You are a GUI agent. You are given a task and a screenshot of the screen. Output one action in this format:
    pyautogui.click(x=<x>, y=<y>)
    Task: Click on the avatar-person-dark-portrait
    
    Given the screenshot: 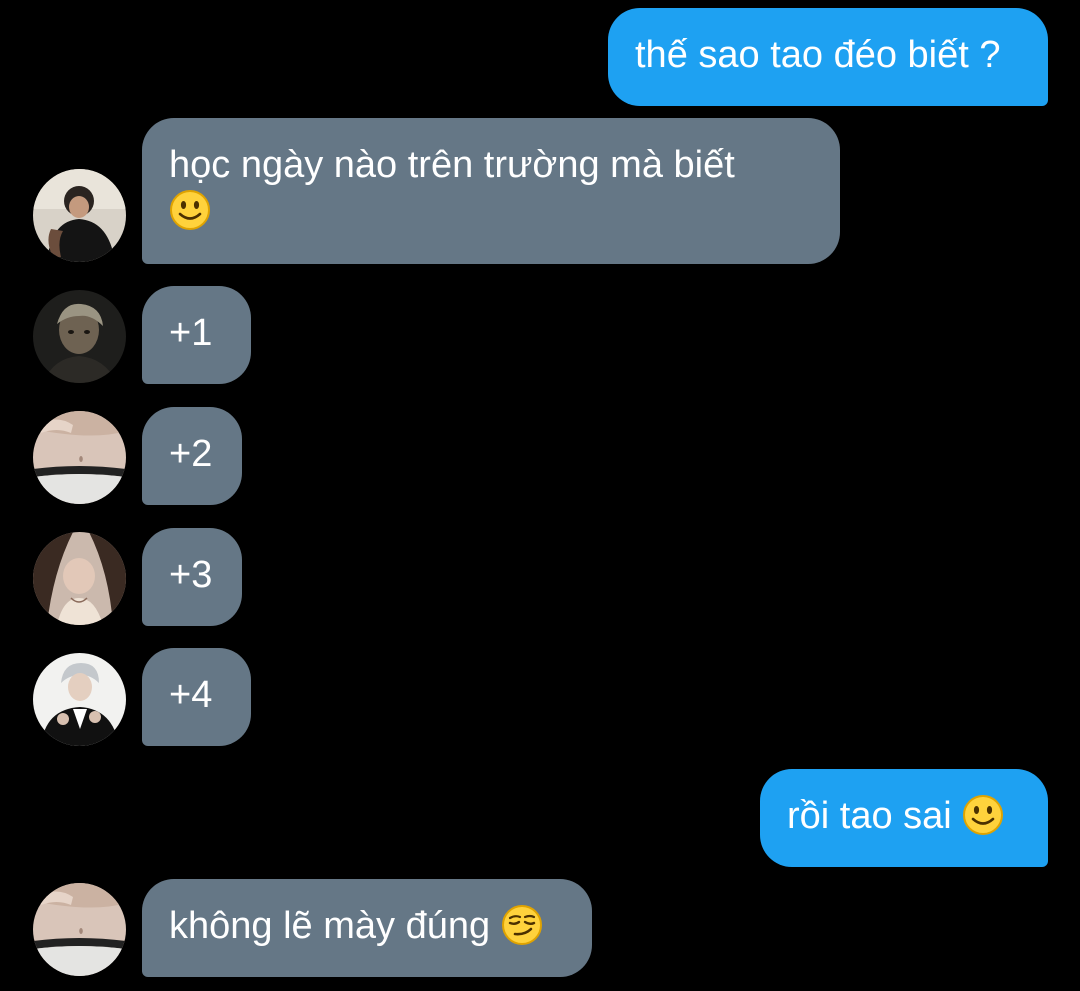 What is the action you would take?
    pyautogui.click(x=79, y=336)
    